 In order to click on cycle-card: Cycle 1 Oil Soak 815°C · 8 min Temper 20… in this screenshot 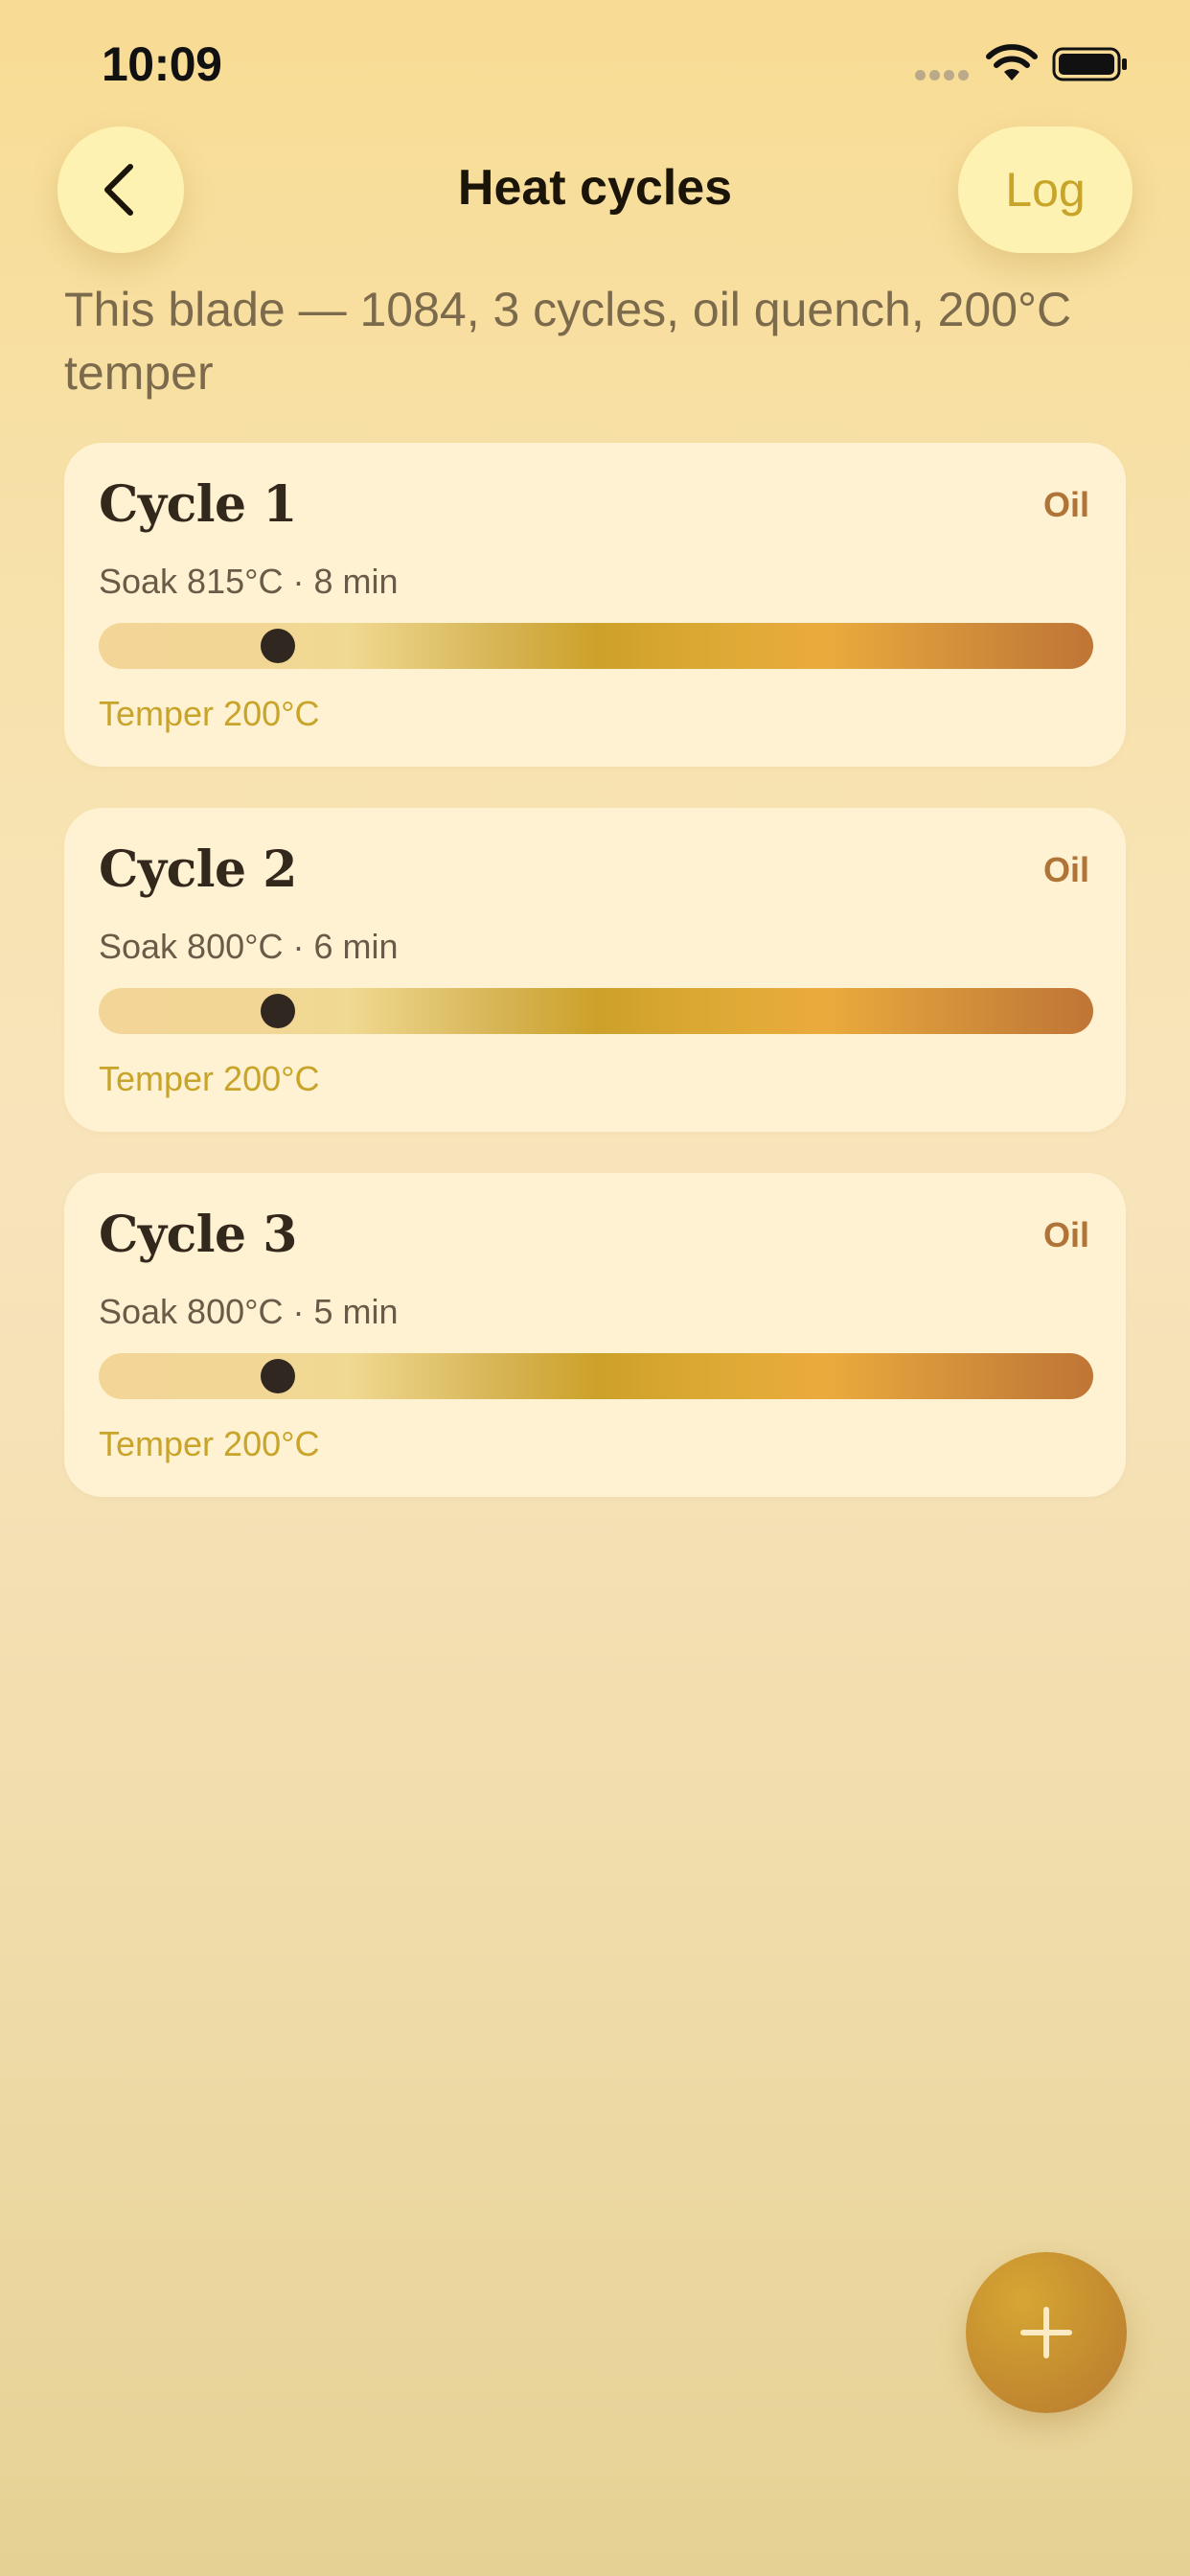, I will do `click(595, 605)`.